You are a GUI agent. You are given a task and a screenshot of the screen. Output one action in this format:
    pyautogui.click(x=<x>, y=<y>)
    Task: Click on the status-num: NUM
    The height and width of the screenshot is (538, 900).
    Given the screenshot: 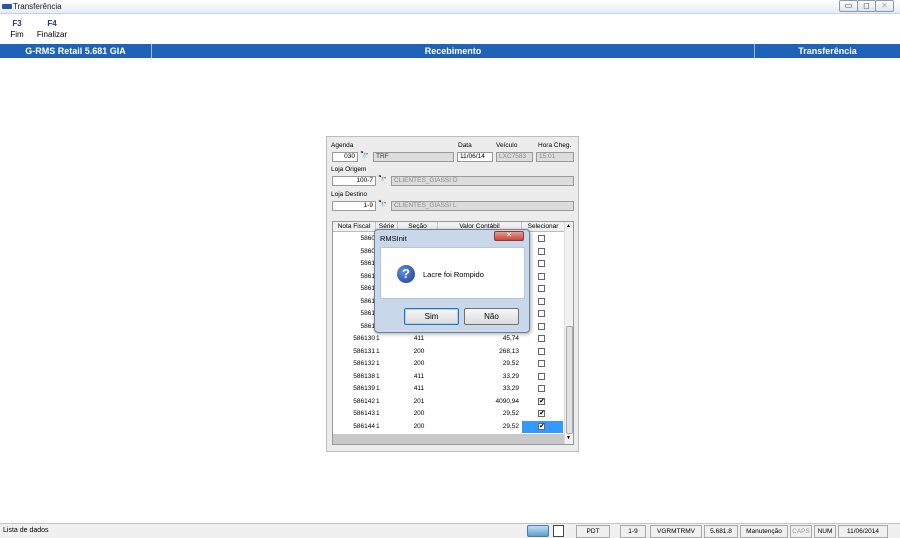 What is the action you would take?
    pyautogui.click(x=825, y=531)
    